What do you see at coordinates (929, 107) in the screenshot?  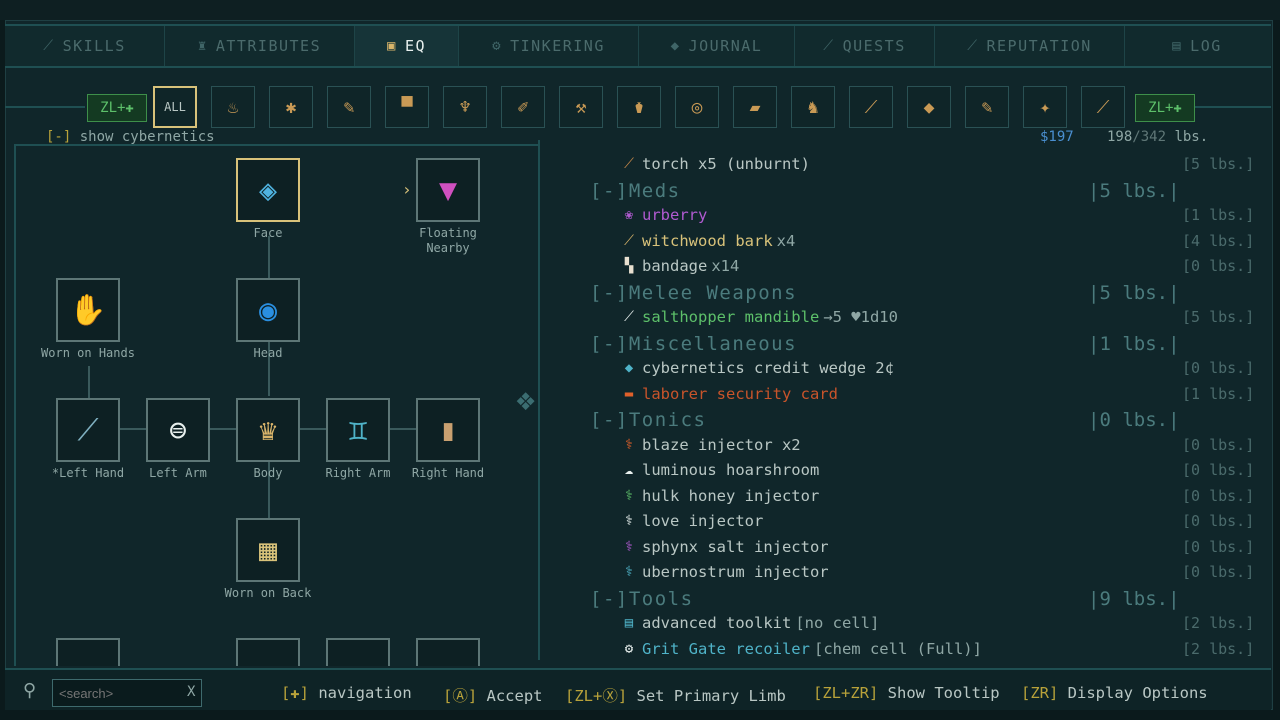 I see `filter-icon: ◆` at bounding box center [929, 107].